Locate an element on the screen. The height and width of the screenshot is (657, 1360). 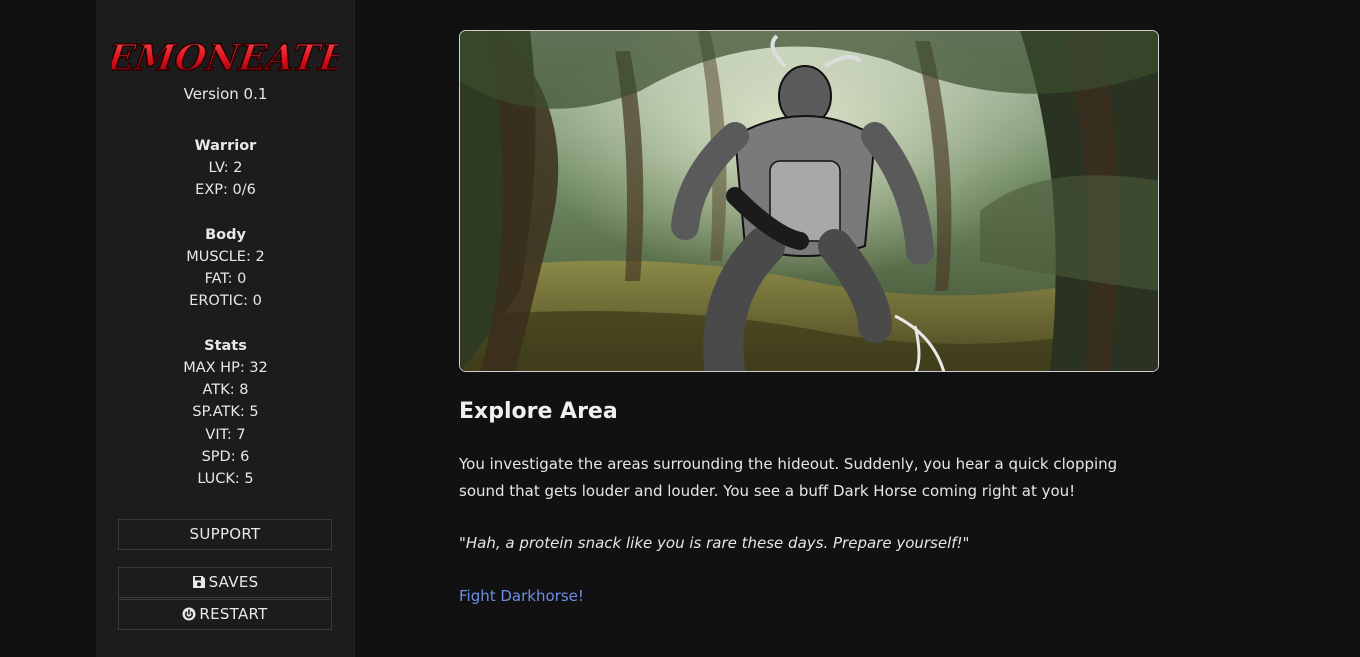
class-heading: Warrior is located at coordinates (225, 146).